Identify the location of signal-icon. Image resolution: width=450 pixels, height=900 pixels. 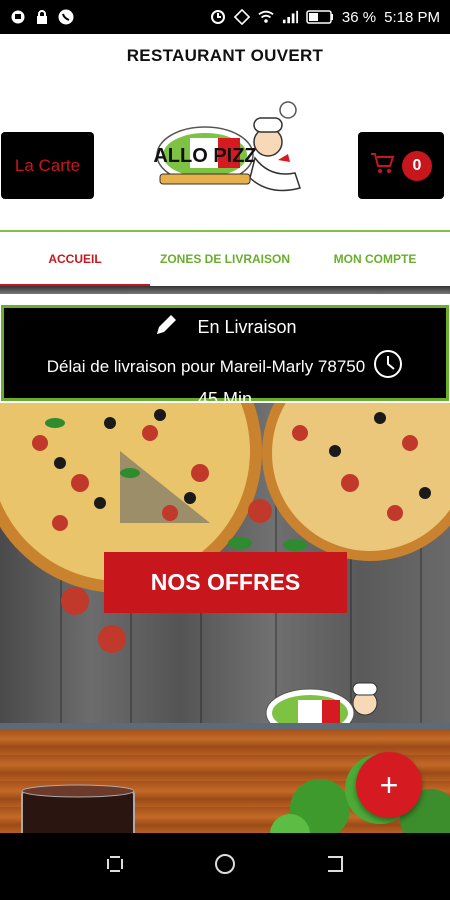
(290, 17).